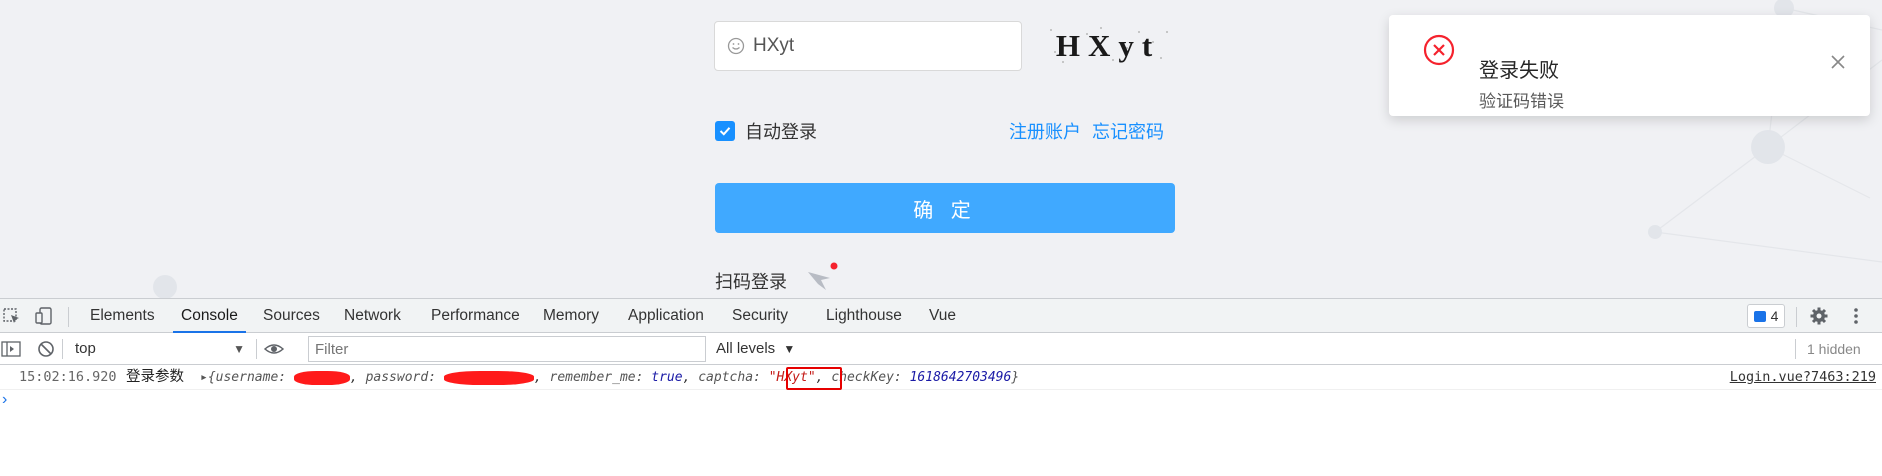 This screenshot has width=1882, height=476. I want to click on console-toolbar: top ▼ All levels ▼ 1 hidden, so click(941, 349).